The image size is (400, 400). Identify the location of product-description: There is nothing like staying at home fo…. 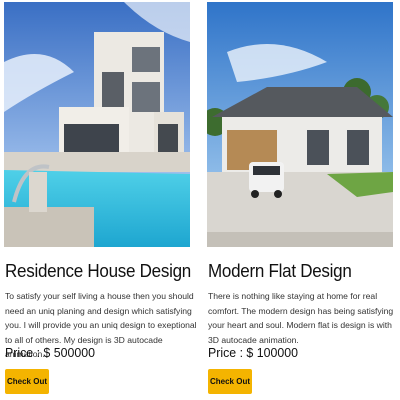
(301, 318).